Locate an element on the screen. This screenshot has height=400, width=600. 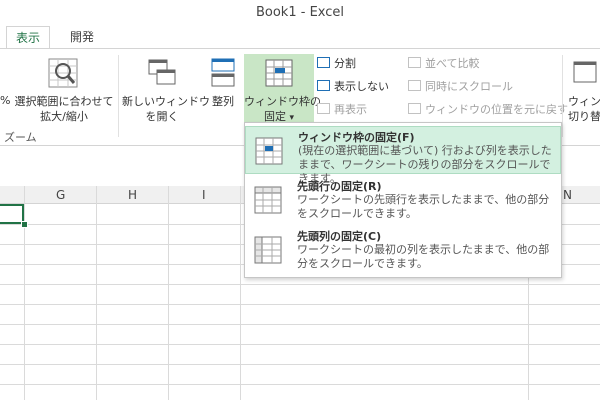
reset-window-position-button: ウィンドウの位置を元に戻す is located at coordinates (488, 110).